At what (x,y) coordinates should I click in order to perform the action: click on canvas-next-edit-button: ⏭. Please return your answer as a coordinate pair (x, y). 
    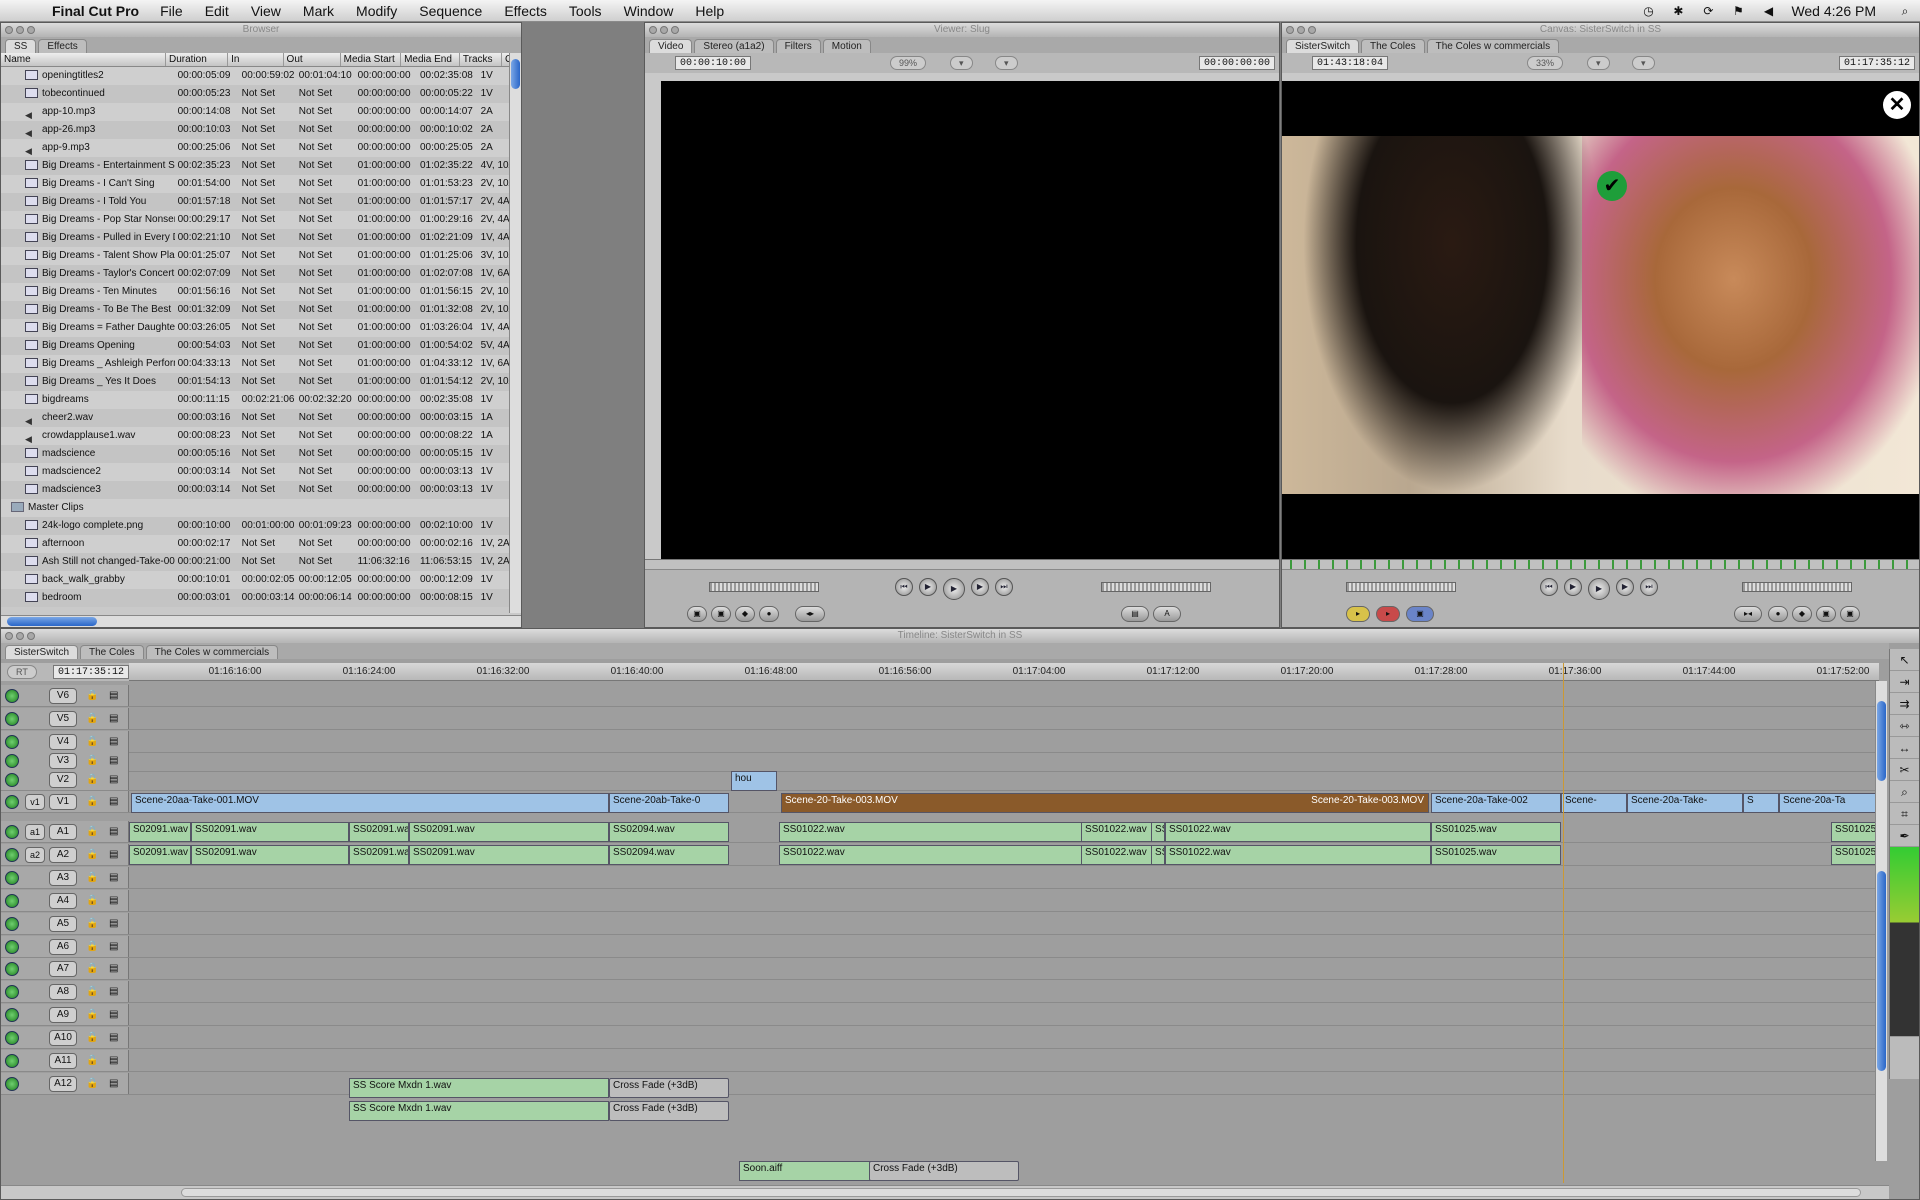
    Looking at the image, I should click on (1649, 587).